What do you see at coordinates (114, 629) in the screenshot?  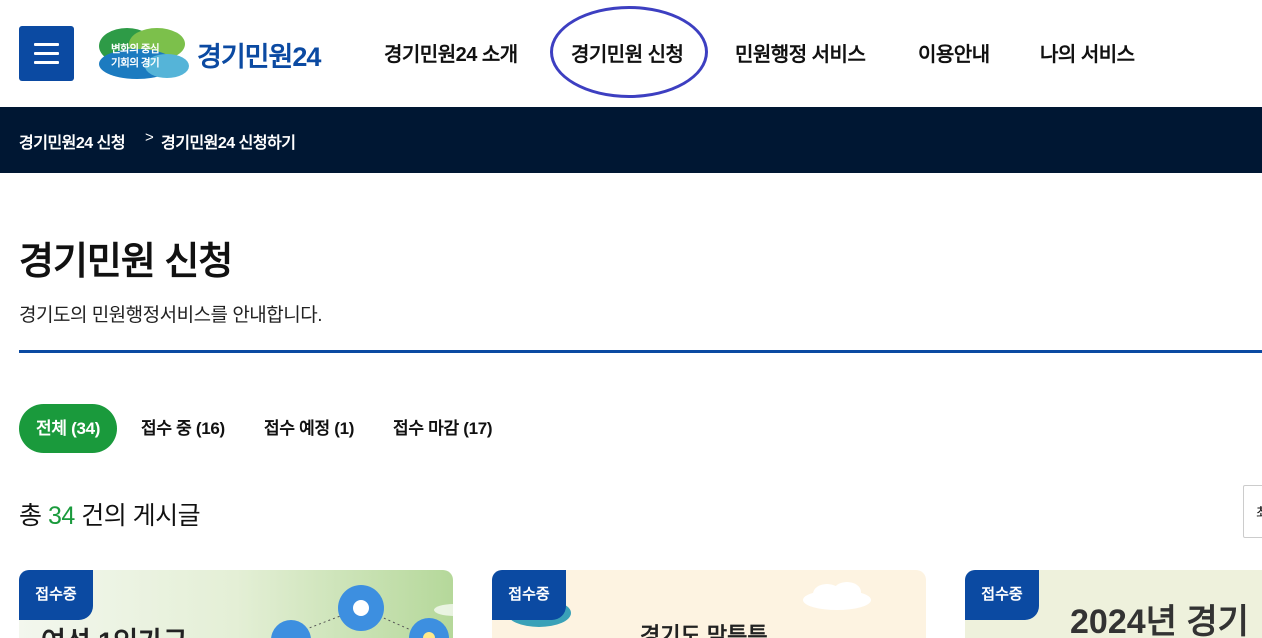 I see `card-title: 여성 1인가구` at bounding box center [114, 629].